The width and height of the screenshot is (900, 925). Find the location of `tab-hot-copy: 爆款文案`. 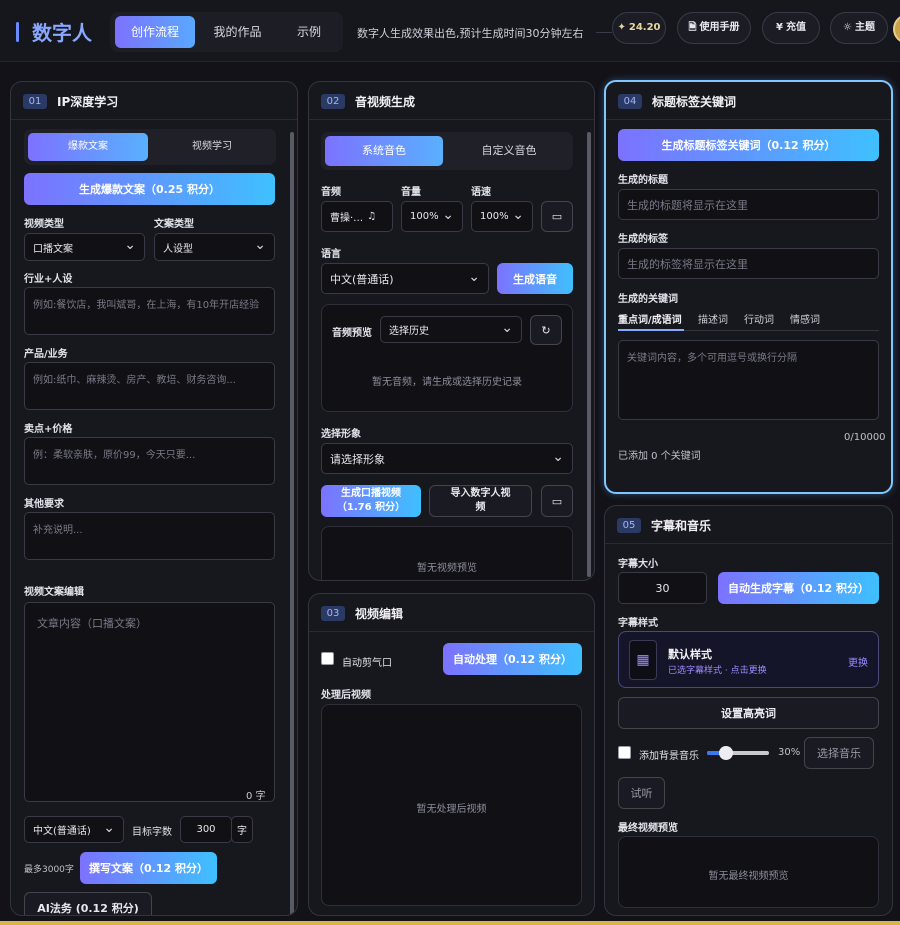

tab-hot-copy: 爆款文案 is located at coordinates (88, 147).